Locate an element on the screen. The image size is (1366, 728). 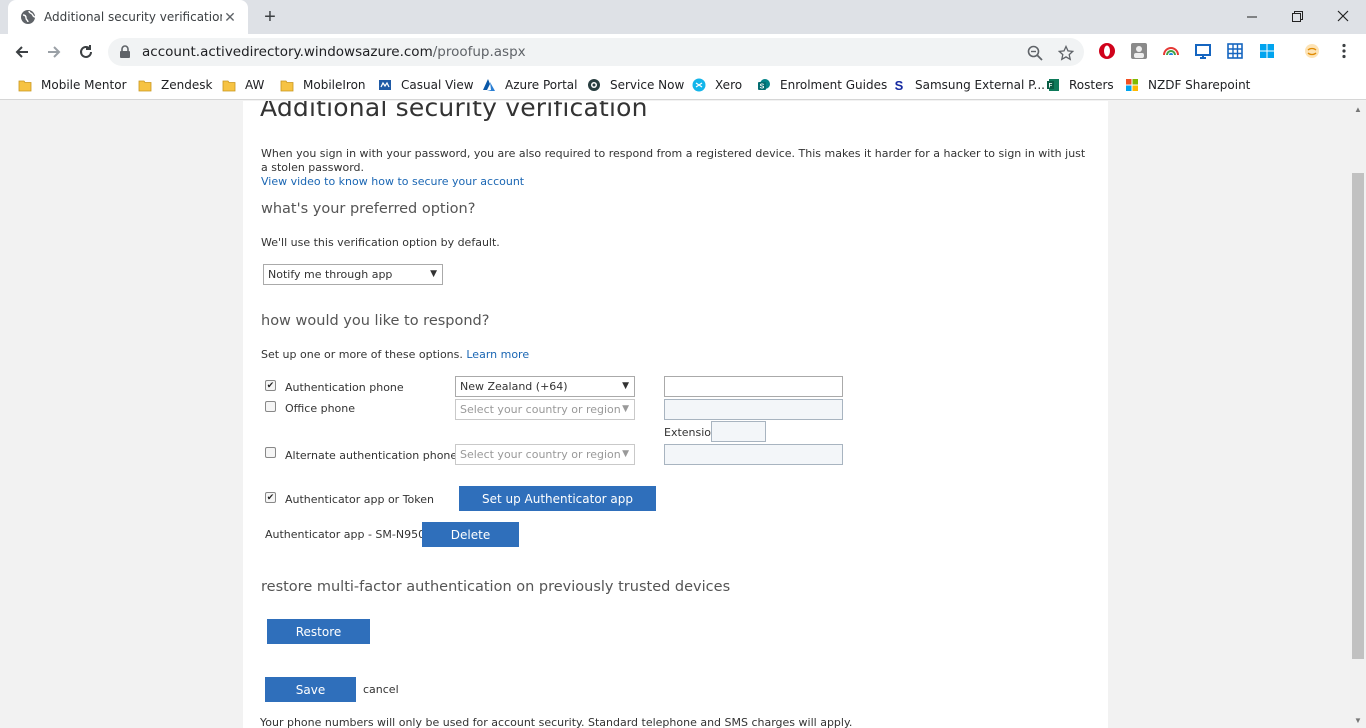
alt-phone-checkbox is located at coordinates (270, 452).